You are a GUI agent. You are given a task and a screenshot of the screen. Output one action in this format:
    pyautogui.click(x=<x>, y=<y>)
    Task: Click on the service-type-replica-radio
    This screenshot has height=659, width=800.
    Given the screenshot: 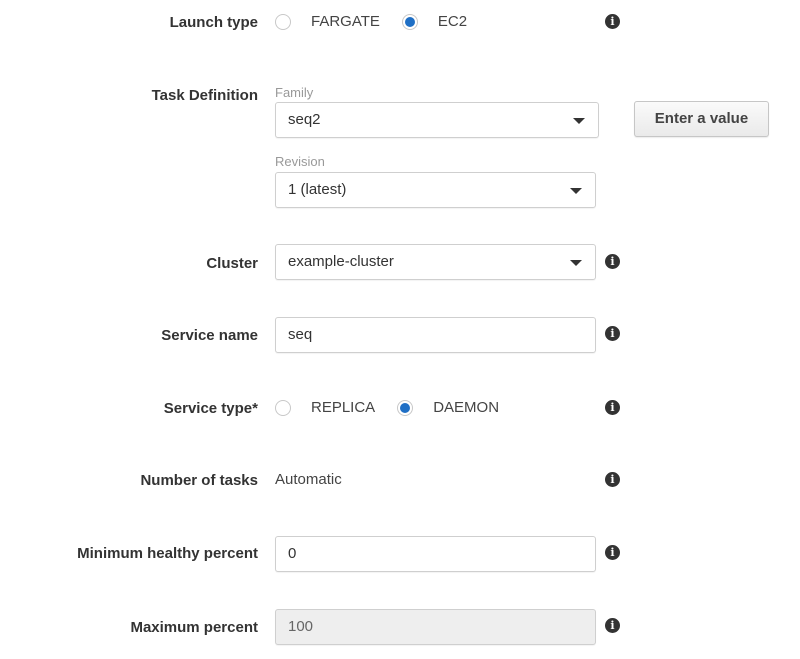 What is the action you would take?
    pyautogui.click(x=283, y=407)
    